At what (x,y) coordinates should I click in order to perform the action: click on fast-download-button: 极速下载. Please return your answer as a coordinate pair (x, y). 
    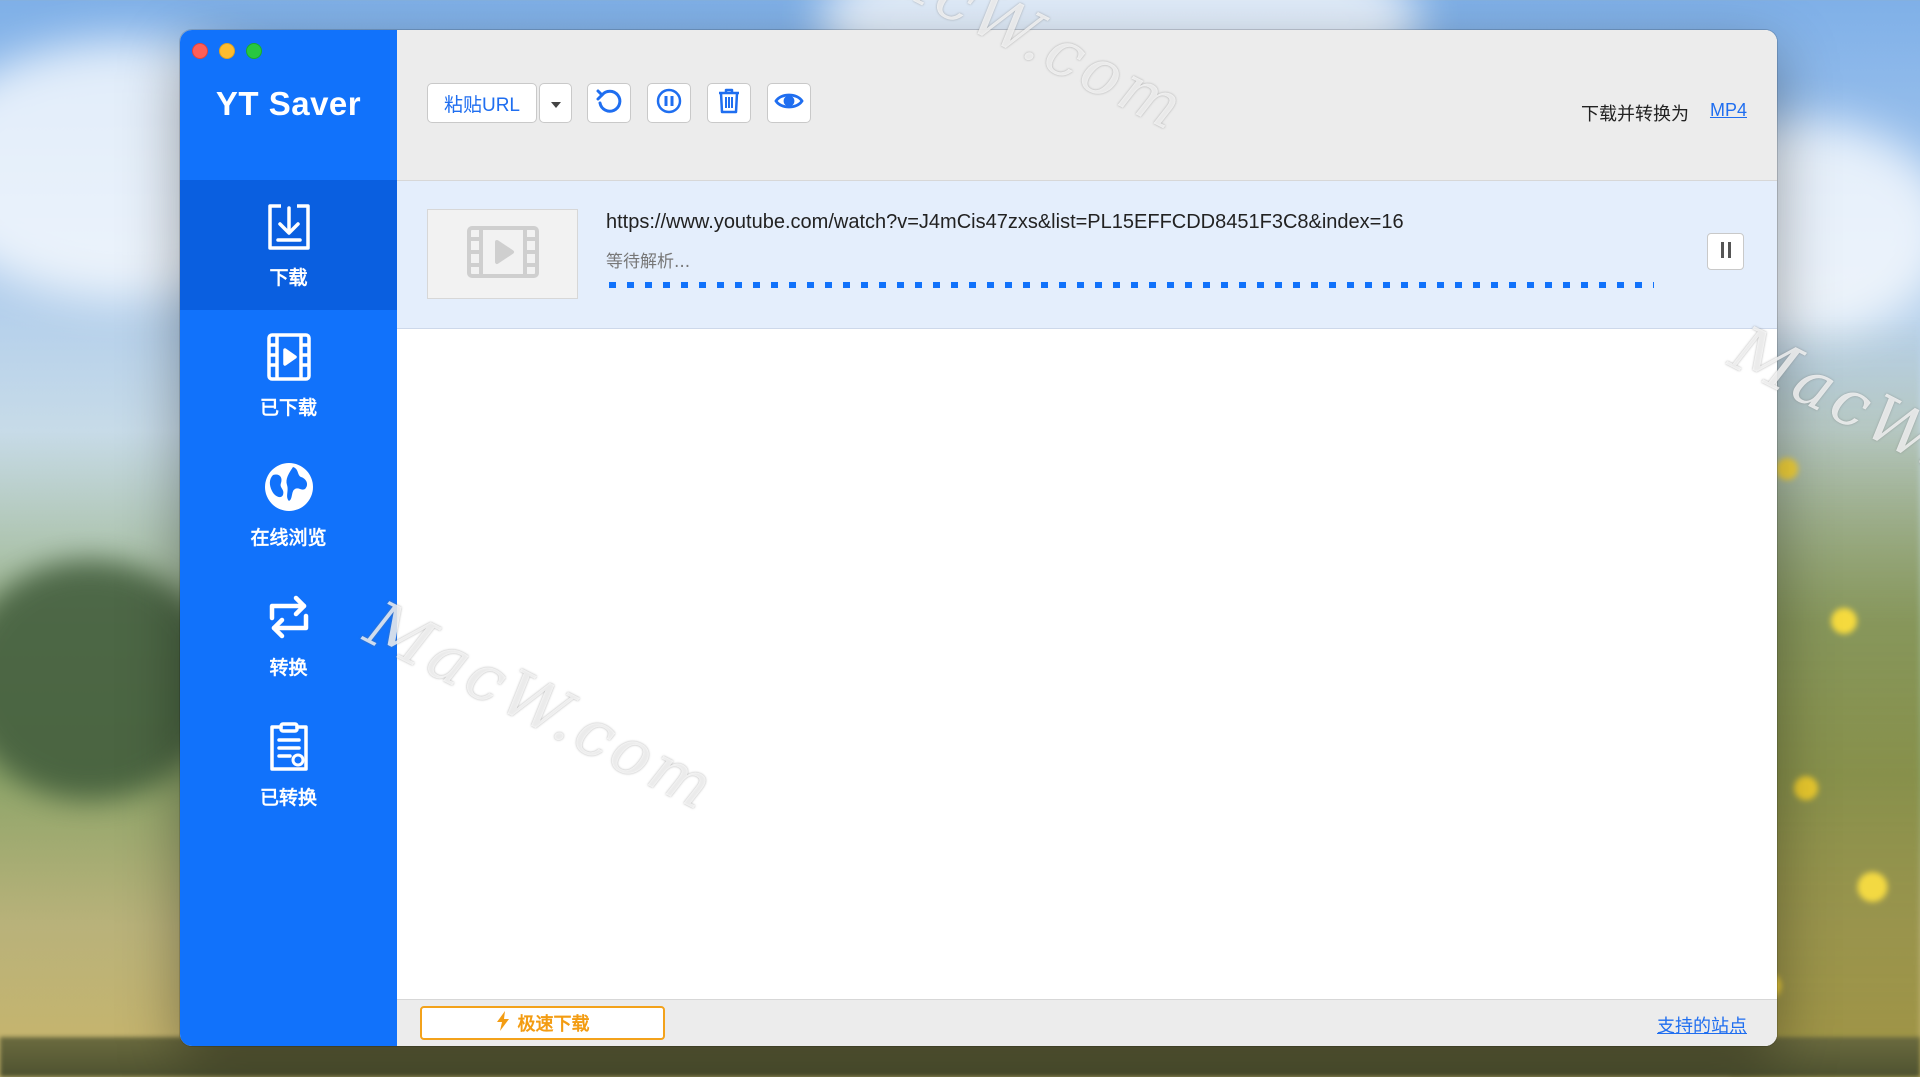
    Looking at the image, I should click on (542, 1023).